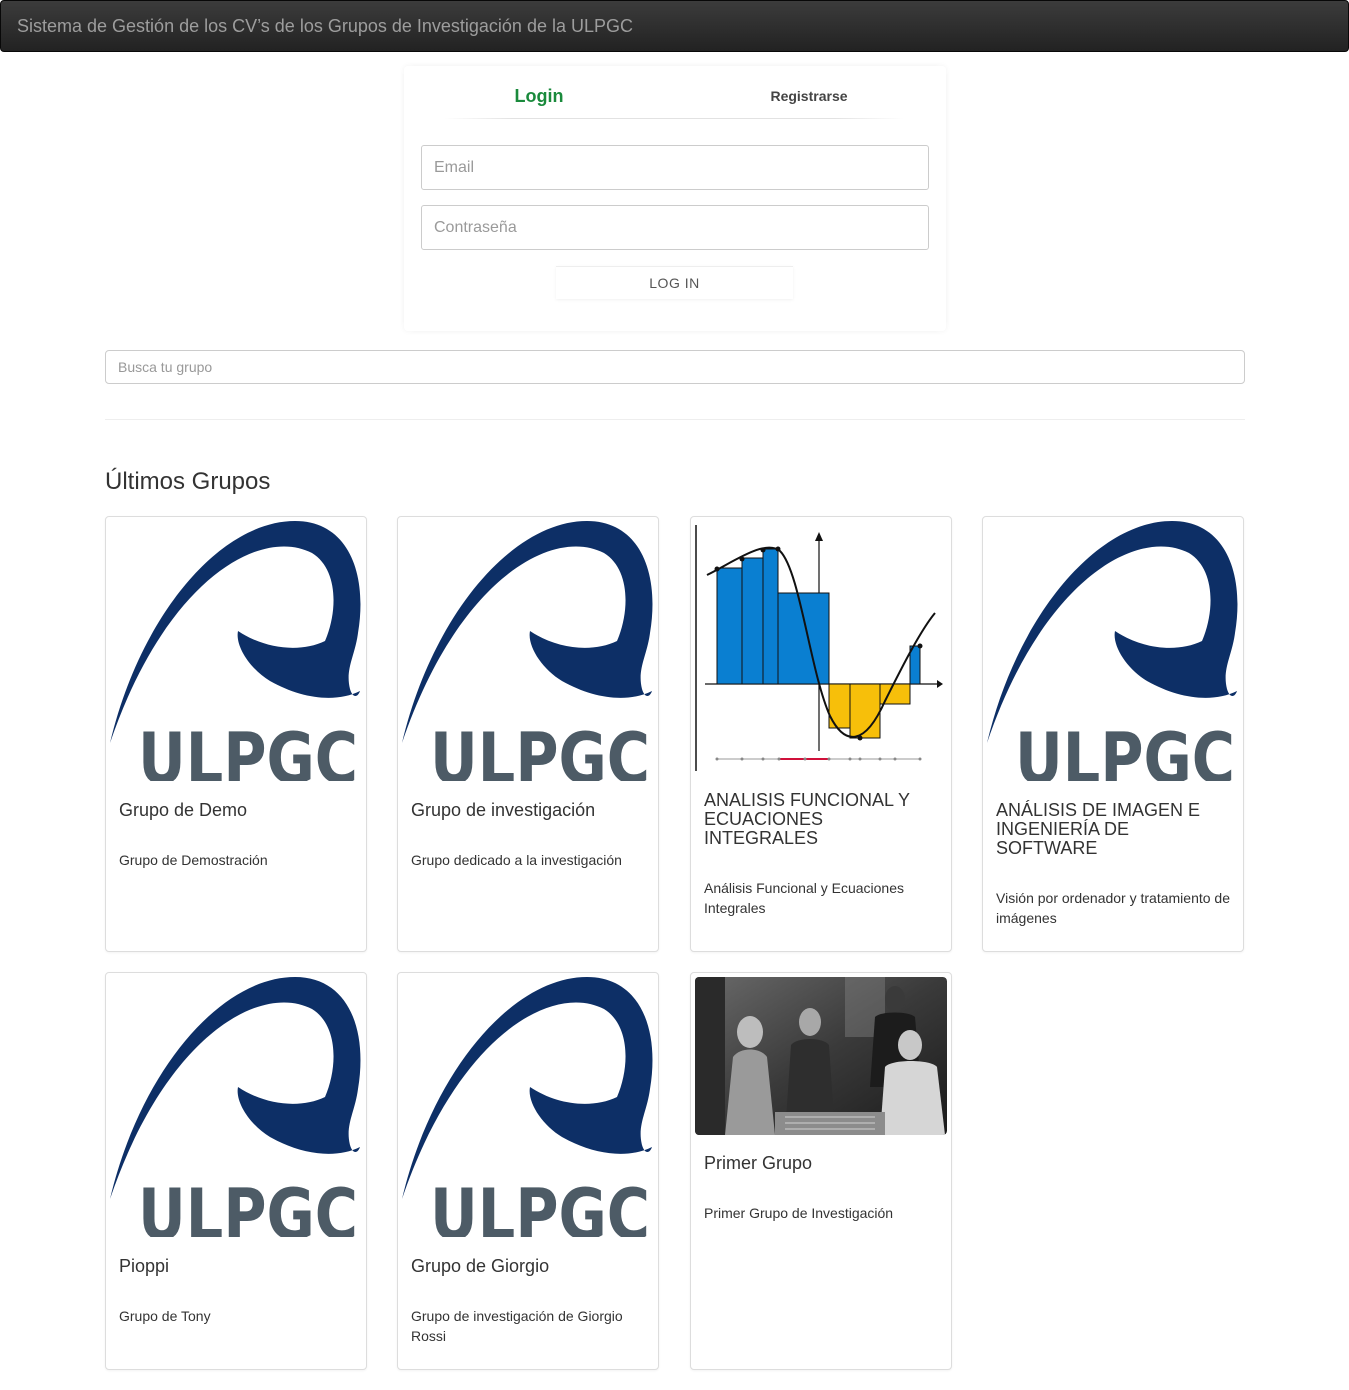  I want to click on divider, so click(675, 419).